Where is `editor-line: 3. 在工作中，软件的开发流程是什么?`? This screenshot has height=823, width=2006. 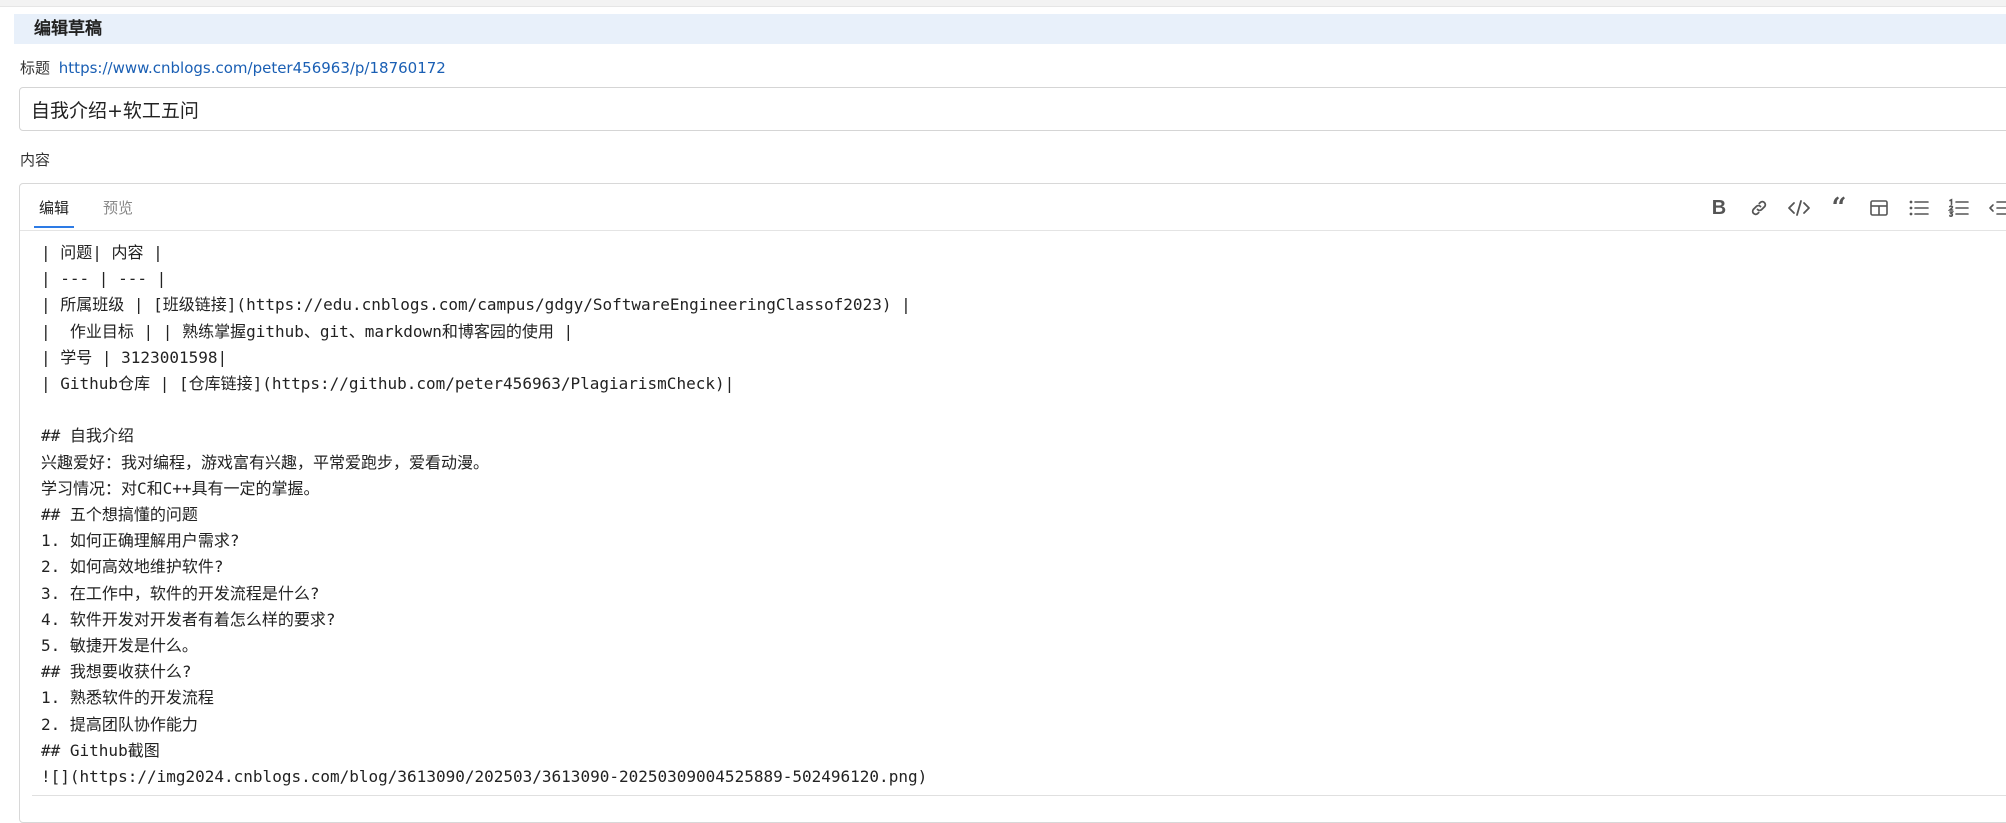
editor-line: 3. 在工作中，软件的开发流程是什么? is located at coordinates (180, 593).